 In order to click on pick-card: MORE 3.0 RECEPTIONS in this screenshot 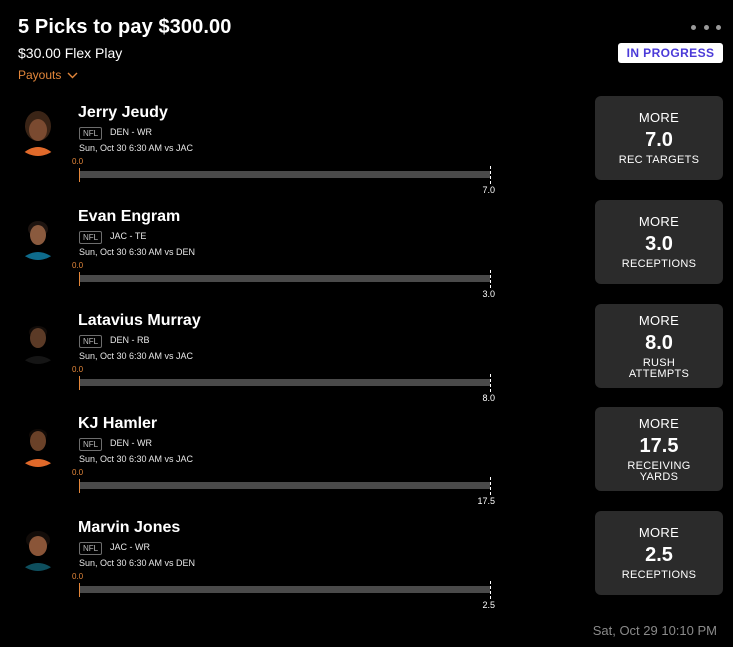, I will do `click(659, 242)`.